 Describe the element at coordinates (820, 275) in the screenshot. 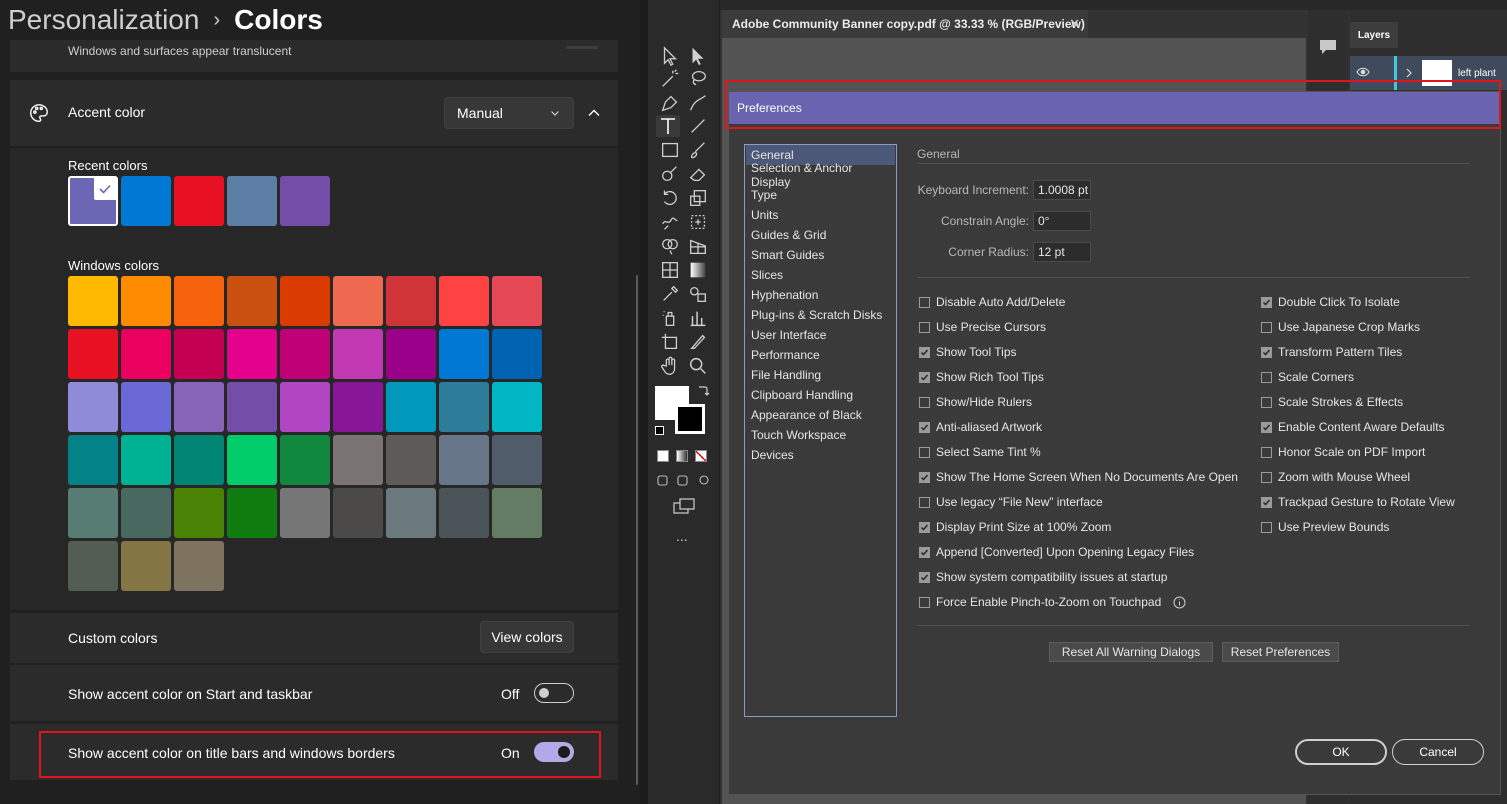

I see `preferences-category-item: Slices` at that location.